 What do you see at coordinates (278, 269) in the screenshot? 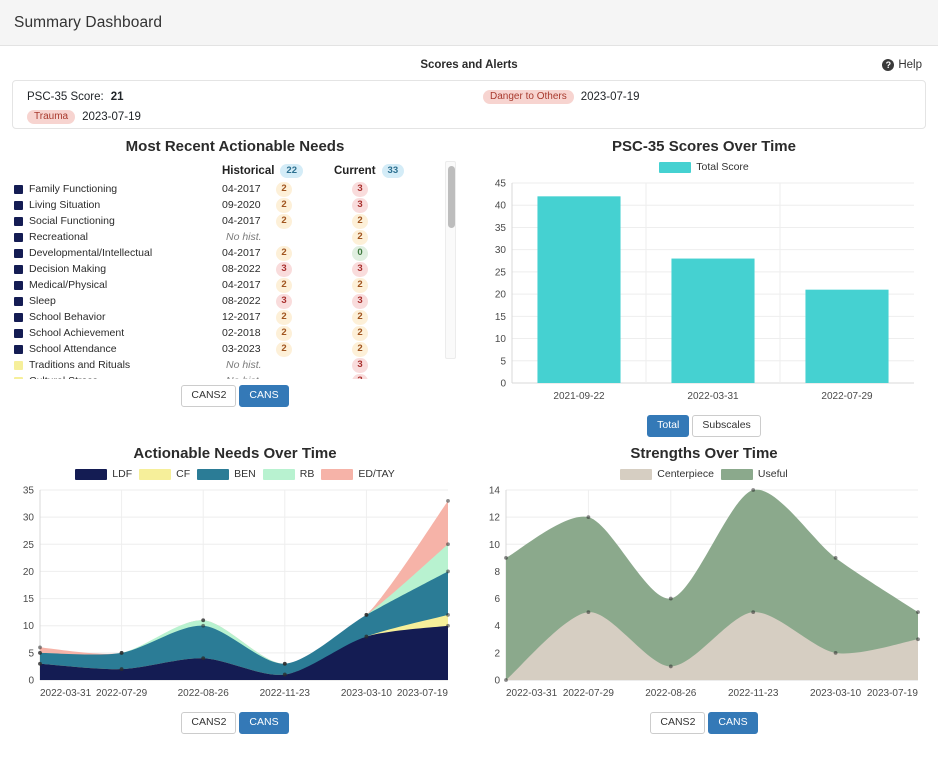
I see `needs-item-historical: 08-2022 3` at bounding box center [278, 269].